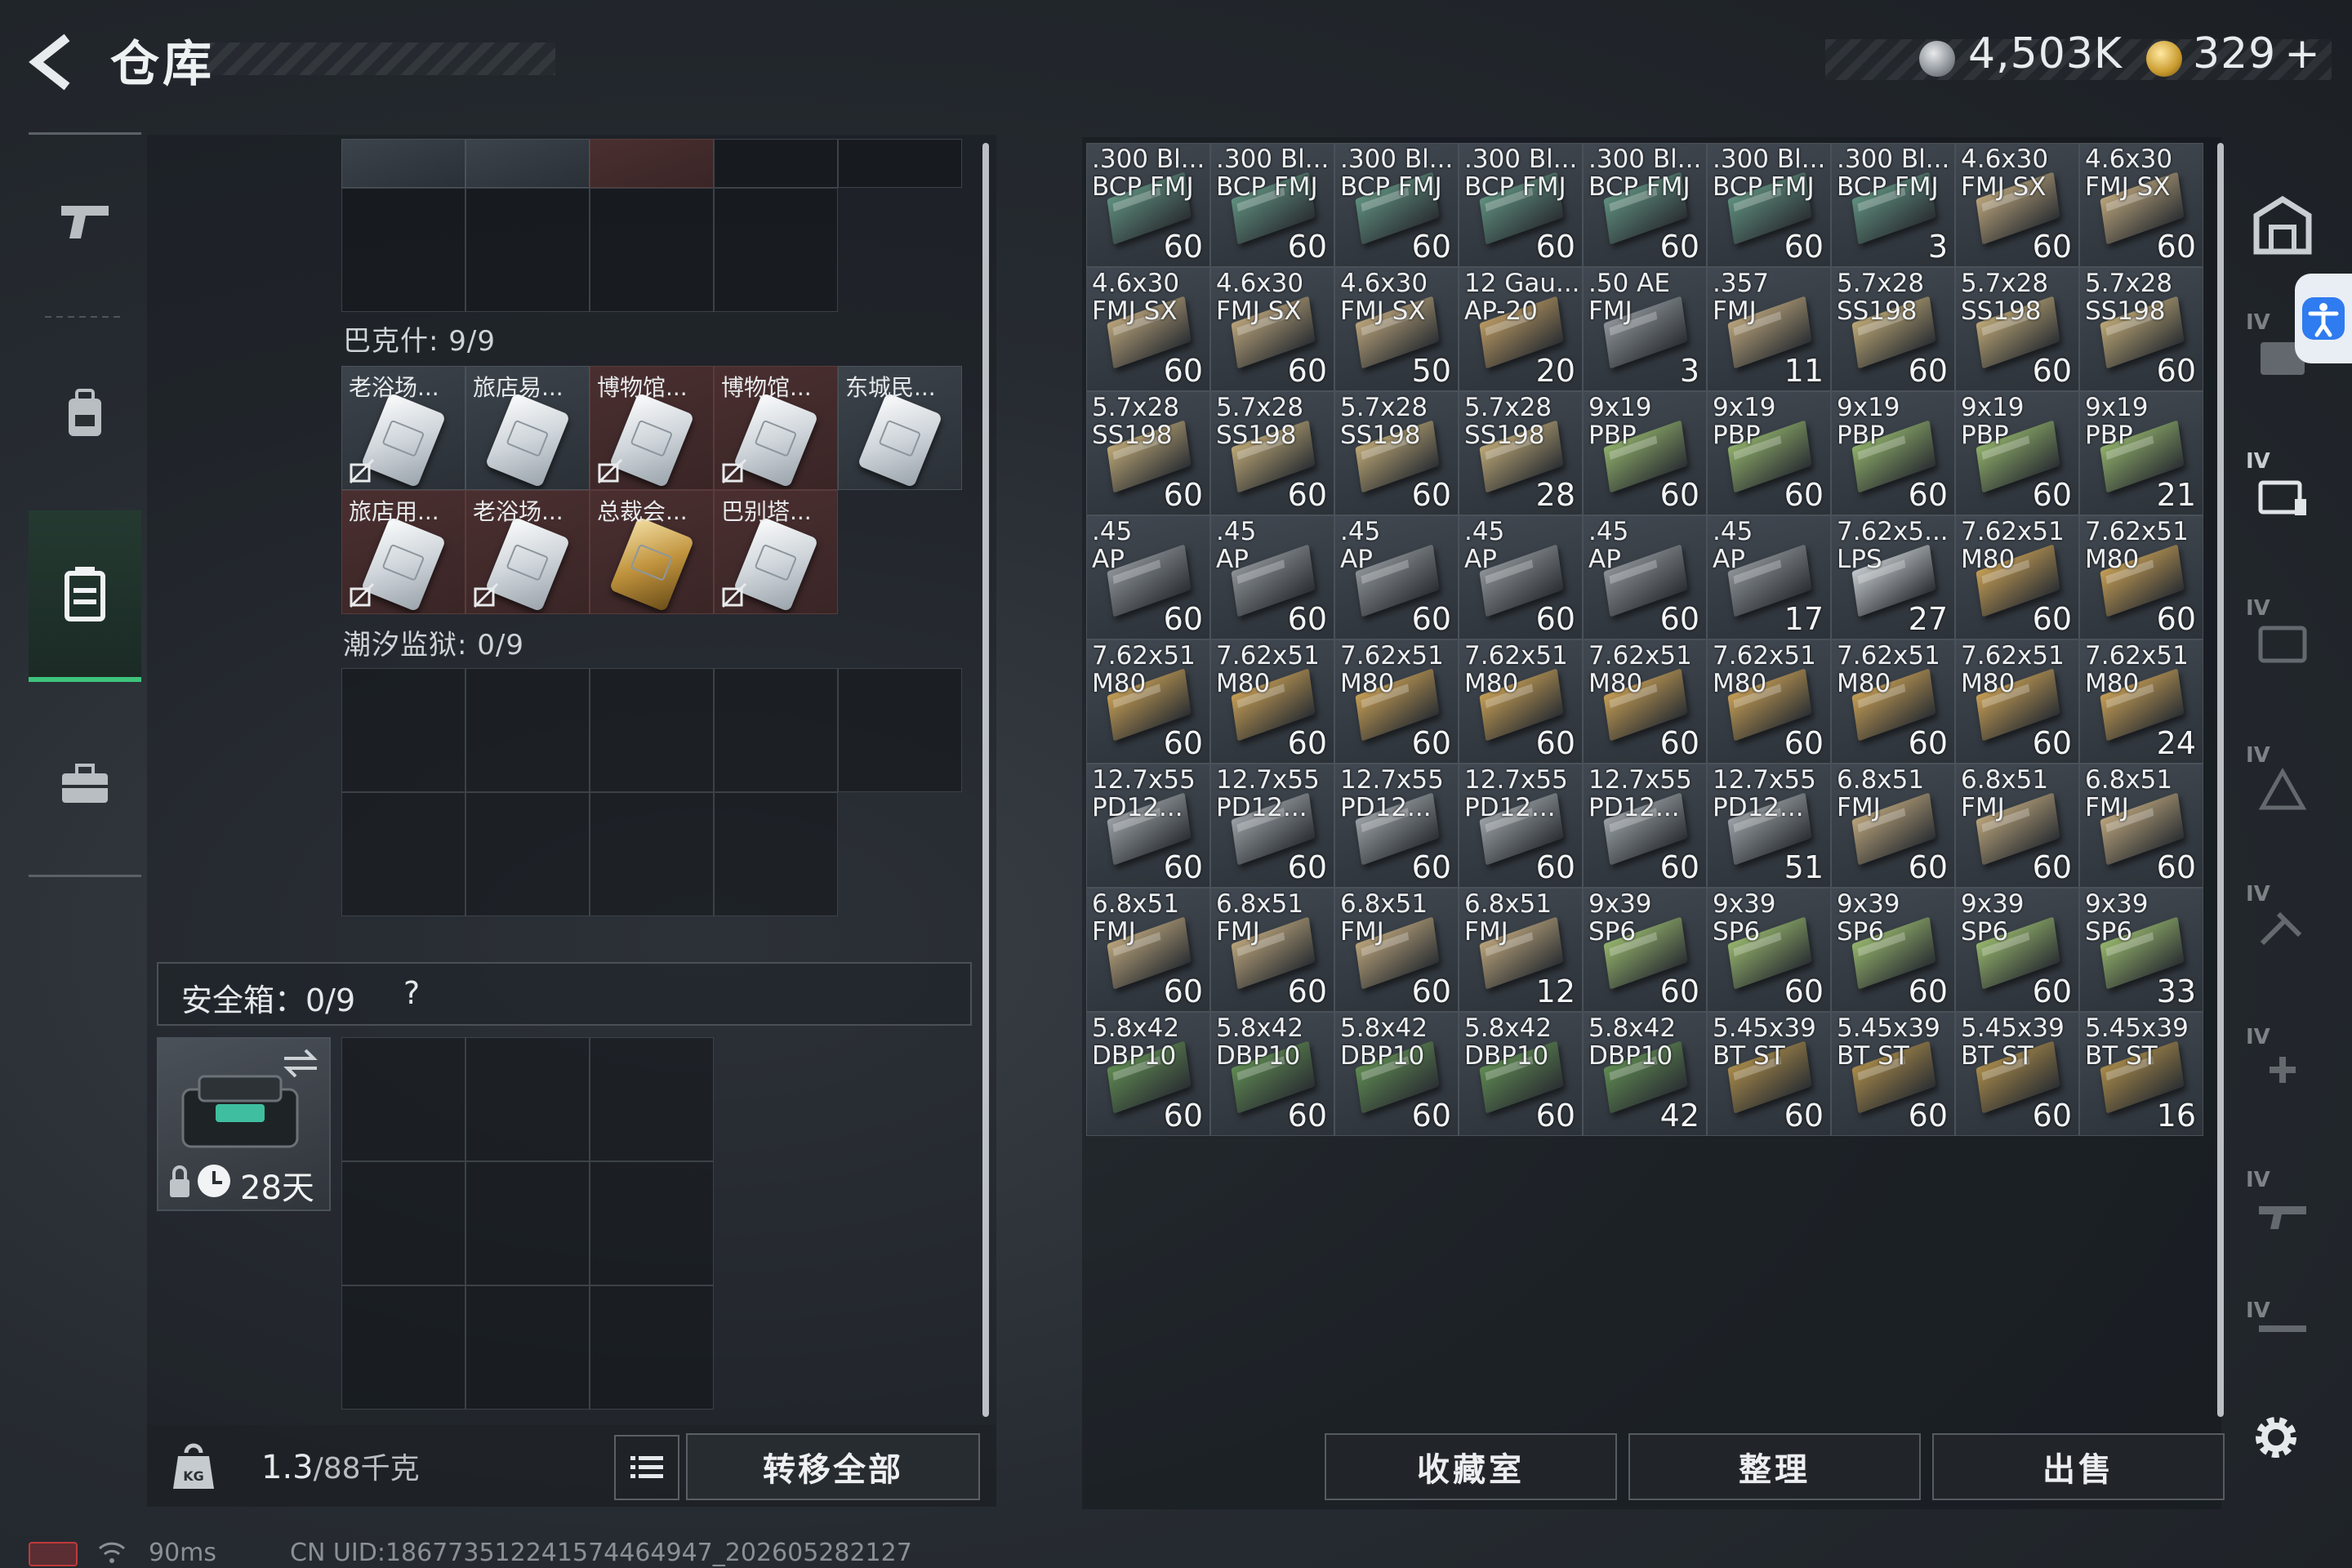 The width and height of the screenshot is (2352, 1568). I want to click on ammo-stack: 9x19 PBP 21, so click(2141, 453).